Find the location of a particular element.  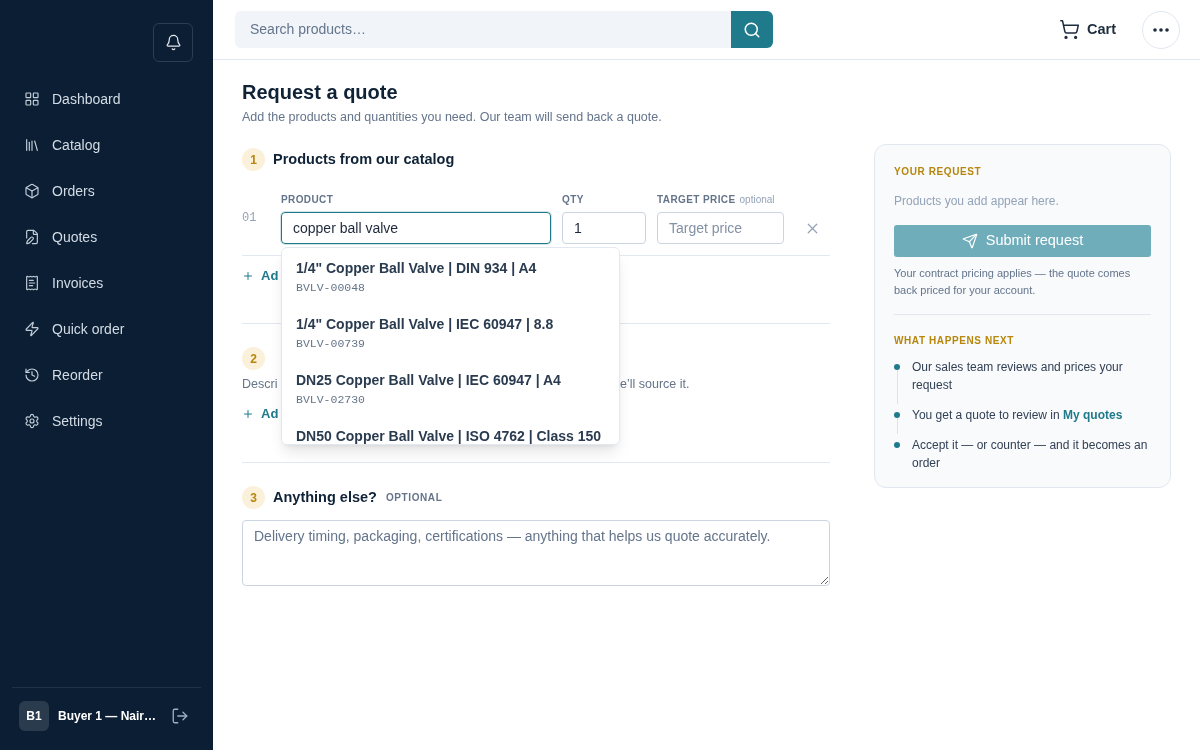

cart-link: Cart is located at coordinates (1087, 29).